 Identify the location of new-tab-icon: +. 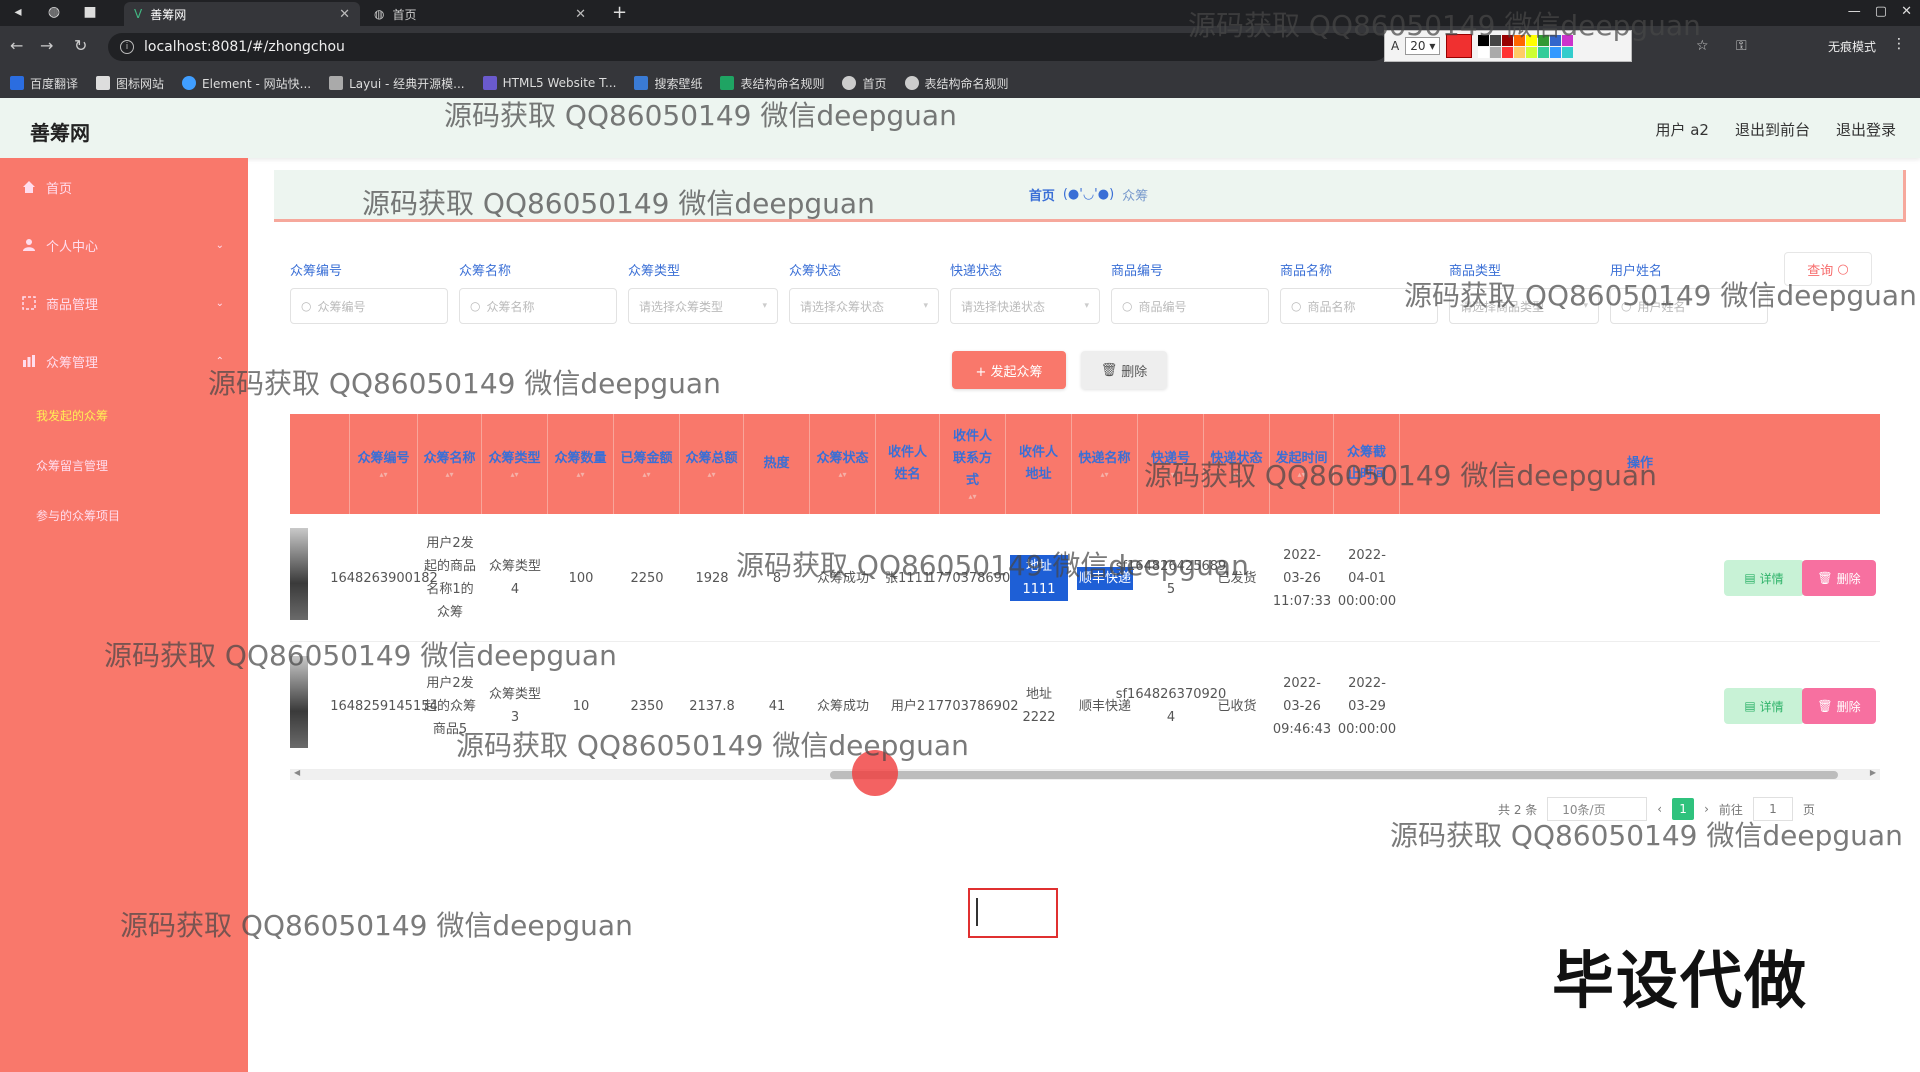
(619, 12).